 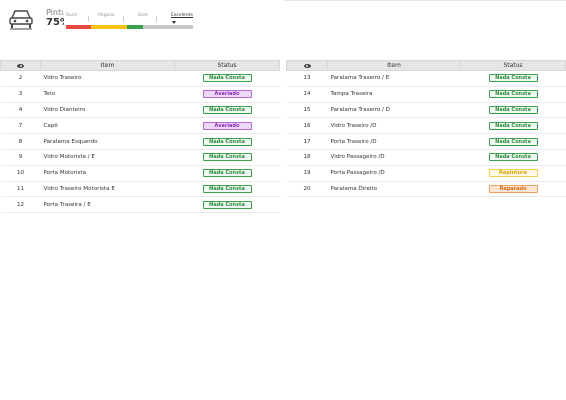 What do you see at coordinates (107, 126) in the screenshot?
I see `item-name: Capô` at bounding box center [107, 126].